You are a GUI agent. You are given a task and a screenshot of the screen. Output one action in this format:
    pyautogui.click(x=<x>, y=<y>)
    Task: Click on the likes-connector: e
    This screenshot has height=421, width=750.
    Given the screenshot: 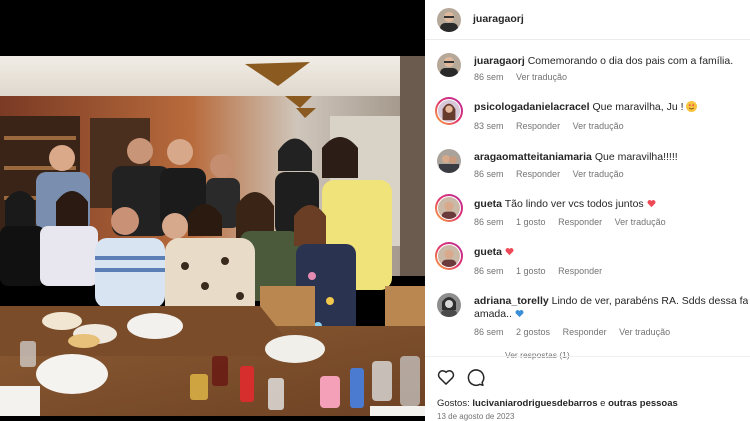 What is the action you would take?
    pyautogui.click(x=603, y=403)
    